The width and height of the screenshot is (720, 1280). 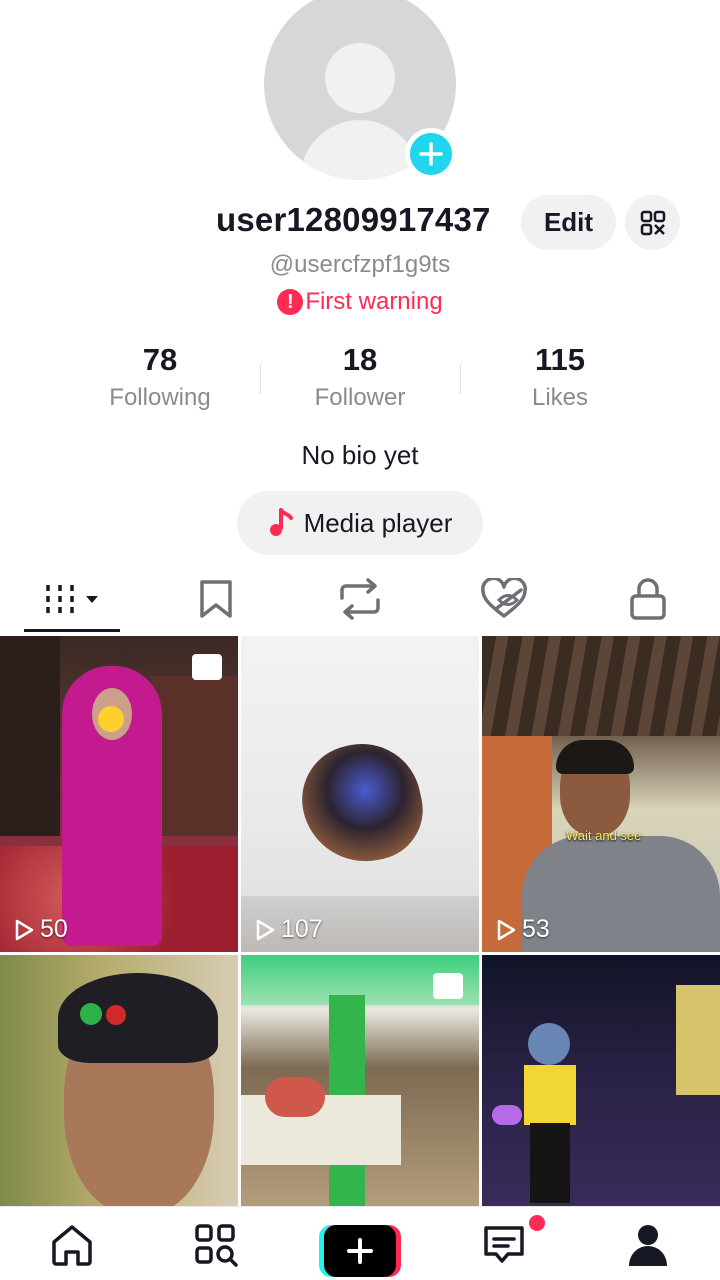 I want to click on video-caption: Wait and see, so click(x=604, y=835).